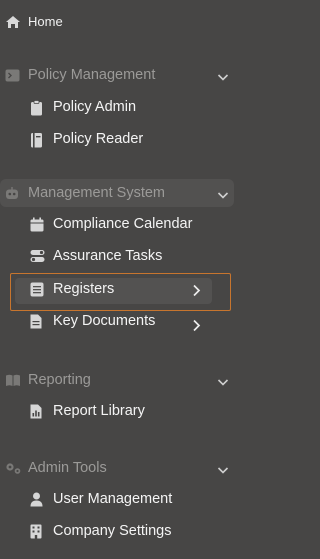  Describe the element at coordinates (112, 531) in the screenshot. I see `nav-item-label: Company Settings` at that location.